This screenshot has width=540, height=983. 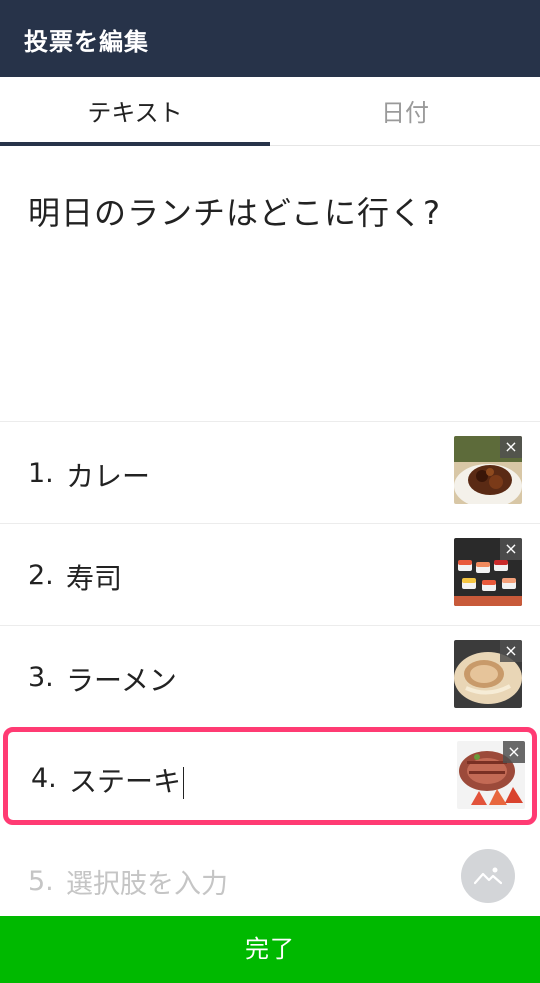 What do you see at coordinates (270, 877) in the screenshot?
I see `new-option-row: 5. 選択肢を入力` at bounding box center [270, 877].